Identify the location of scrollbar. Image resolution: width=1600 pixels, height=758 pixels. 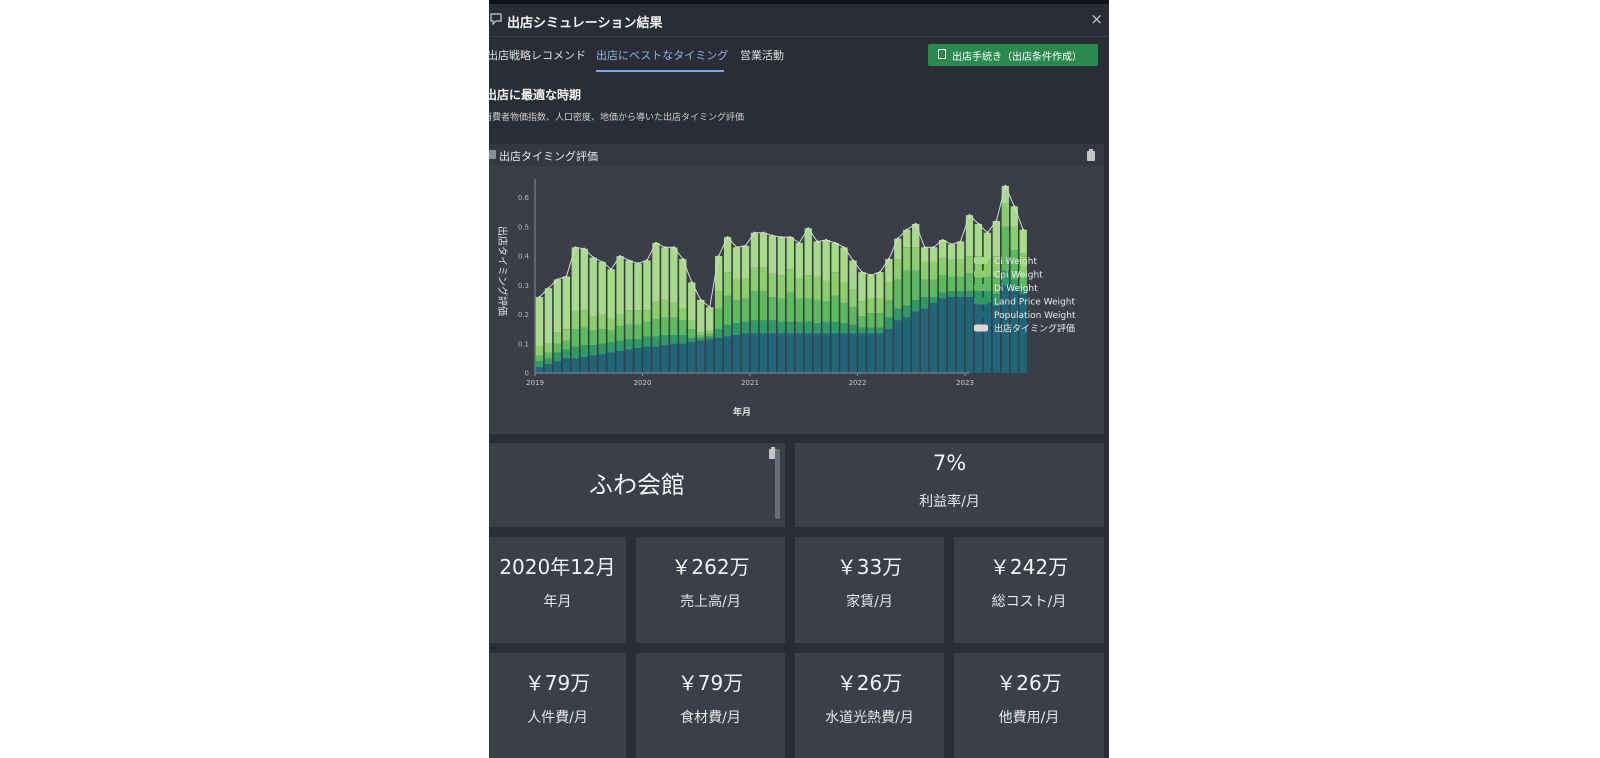
(777, 484).